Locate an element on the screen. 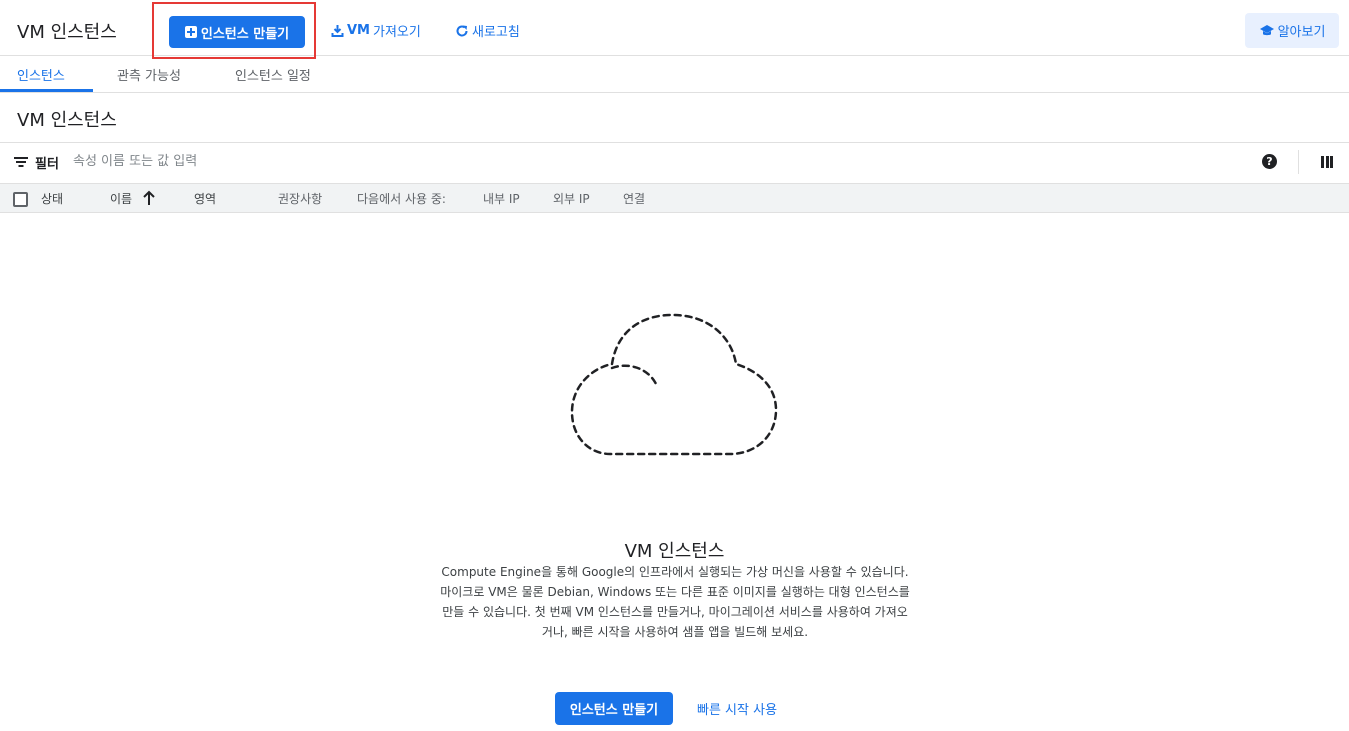  tab-observability: 관측 가능성 is located at coordinates (149, 74).